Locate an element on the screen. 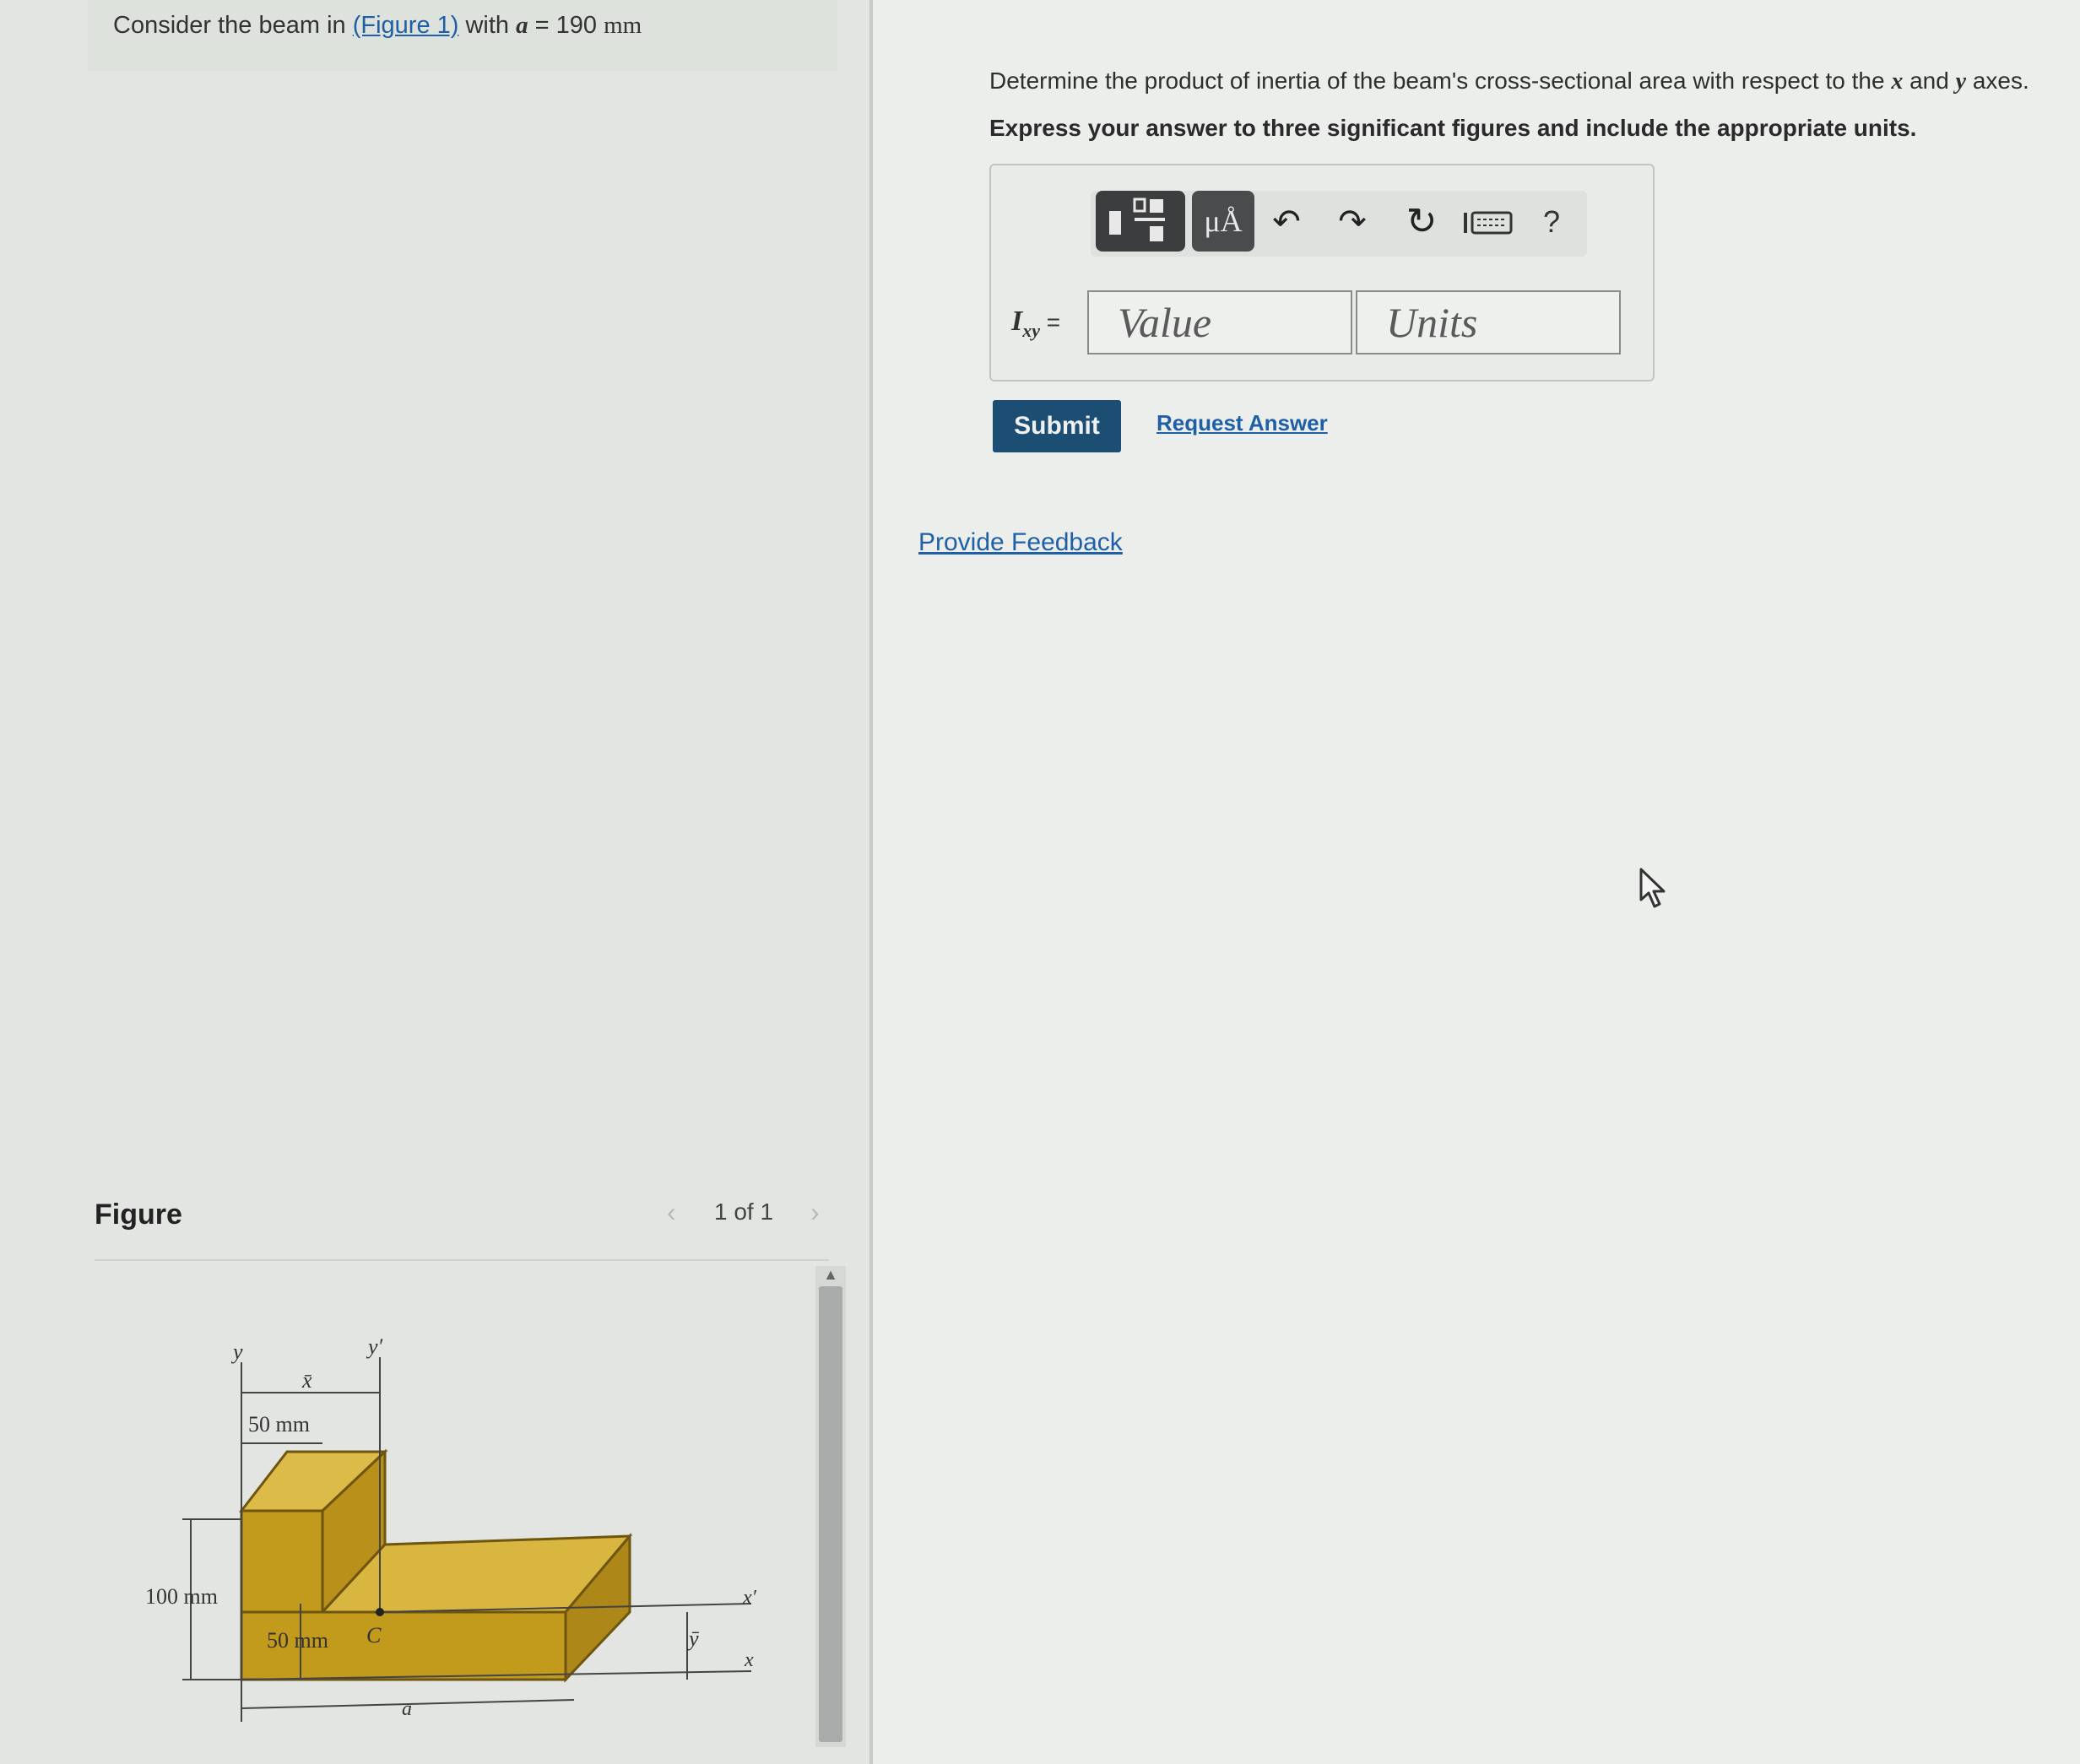  mouse-cursor-icon is located at coordinates (1652, 888).